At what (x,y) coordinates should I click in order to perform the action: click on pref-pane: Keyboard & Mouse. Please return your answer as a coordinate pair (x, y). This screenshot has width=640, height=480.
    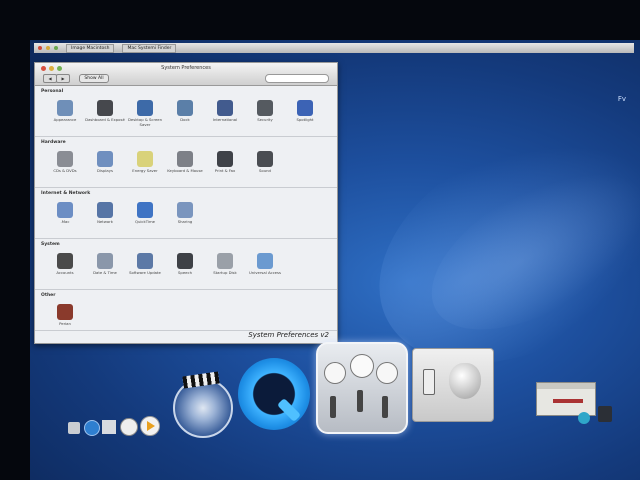
    Looking at the image, I should click on (185, 162).